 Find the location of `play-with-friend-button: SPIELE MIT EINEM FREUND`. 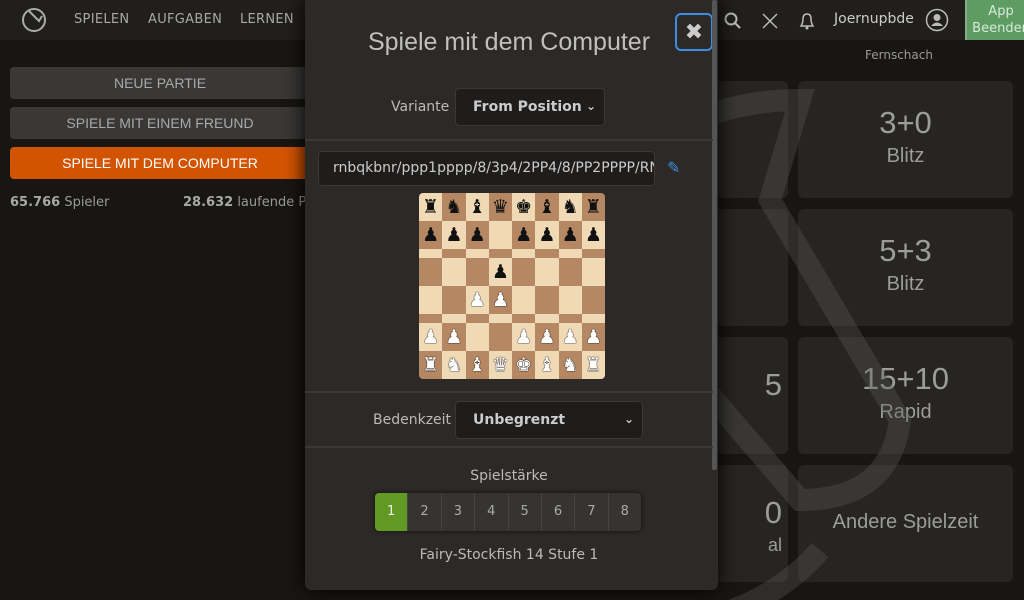

play-with-friend-button: SPIELE MIT EINEM FREUND is located at coordinates (160, 123).